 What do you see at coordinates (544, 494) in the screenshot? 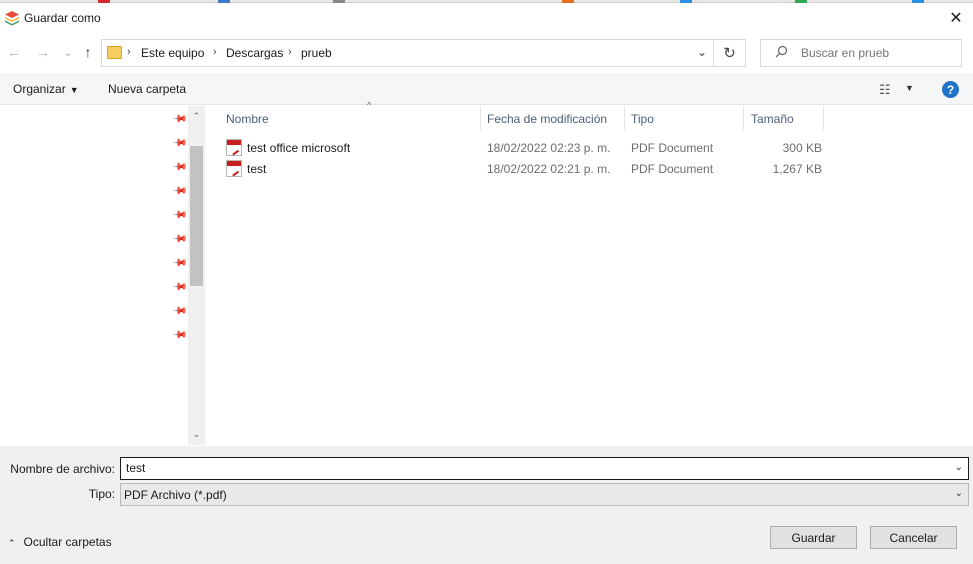
I see `file-type-select: PDF Archivo (*.pdf) ⌄` at bounding box center [544, 494].